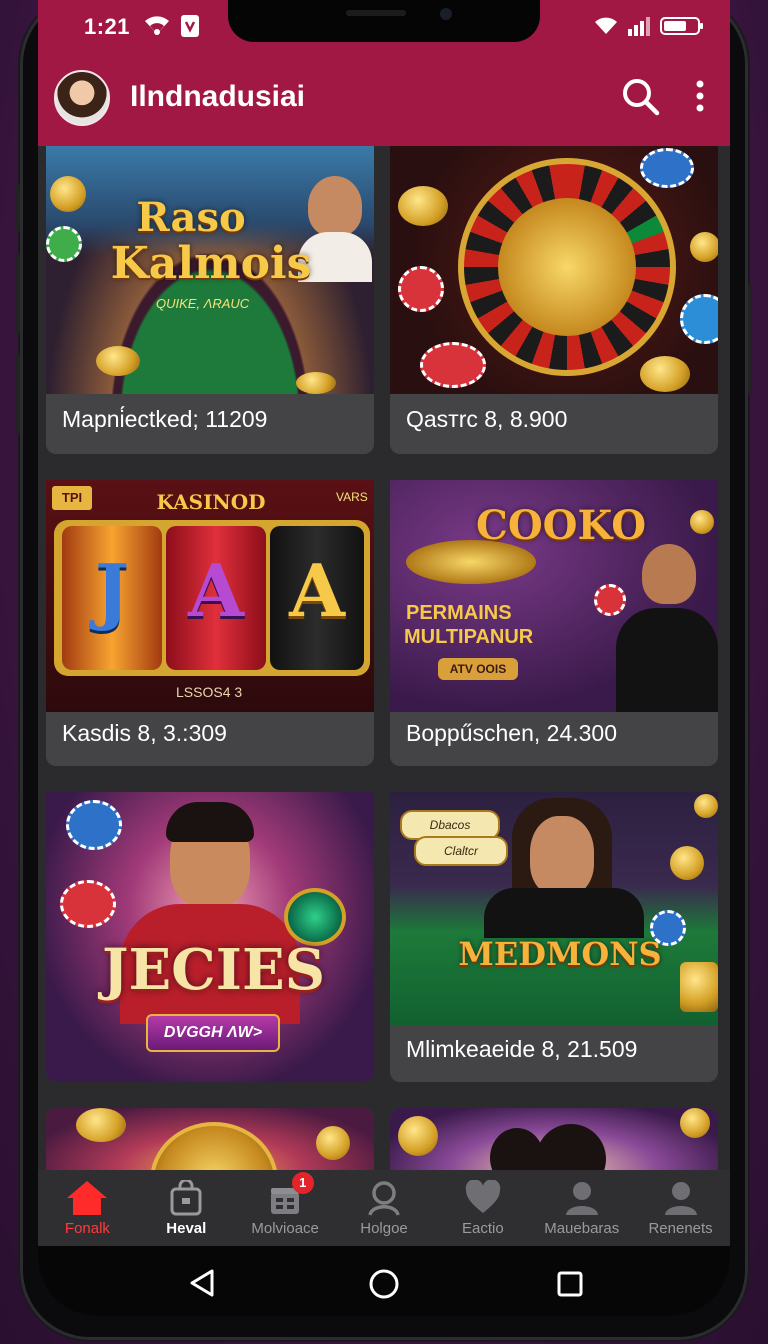 This screenshot has height=1344, width=768. What do you see at coordinates (107, 26) in the screenshot?
I see `status-time: 1:21` at bounding box center [107, 26].